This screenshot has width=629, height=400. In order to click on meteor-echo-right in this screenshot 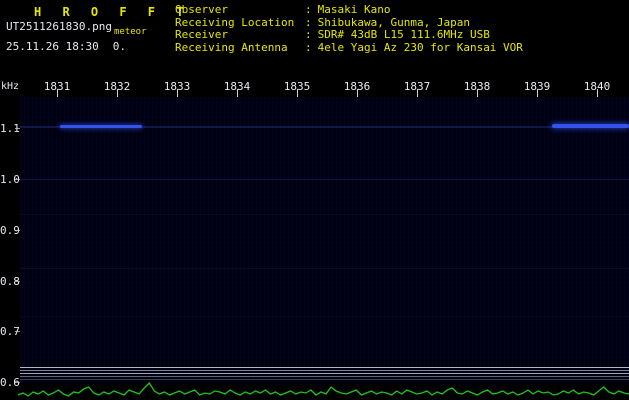, I will do `click(590, 126)`.